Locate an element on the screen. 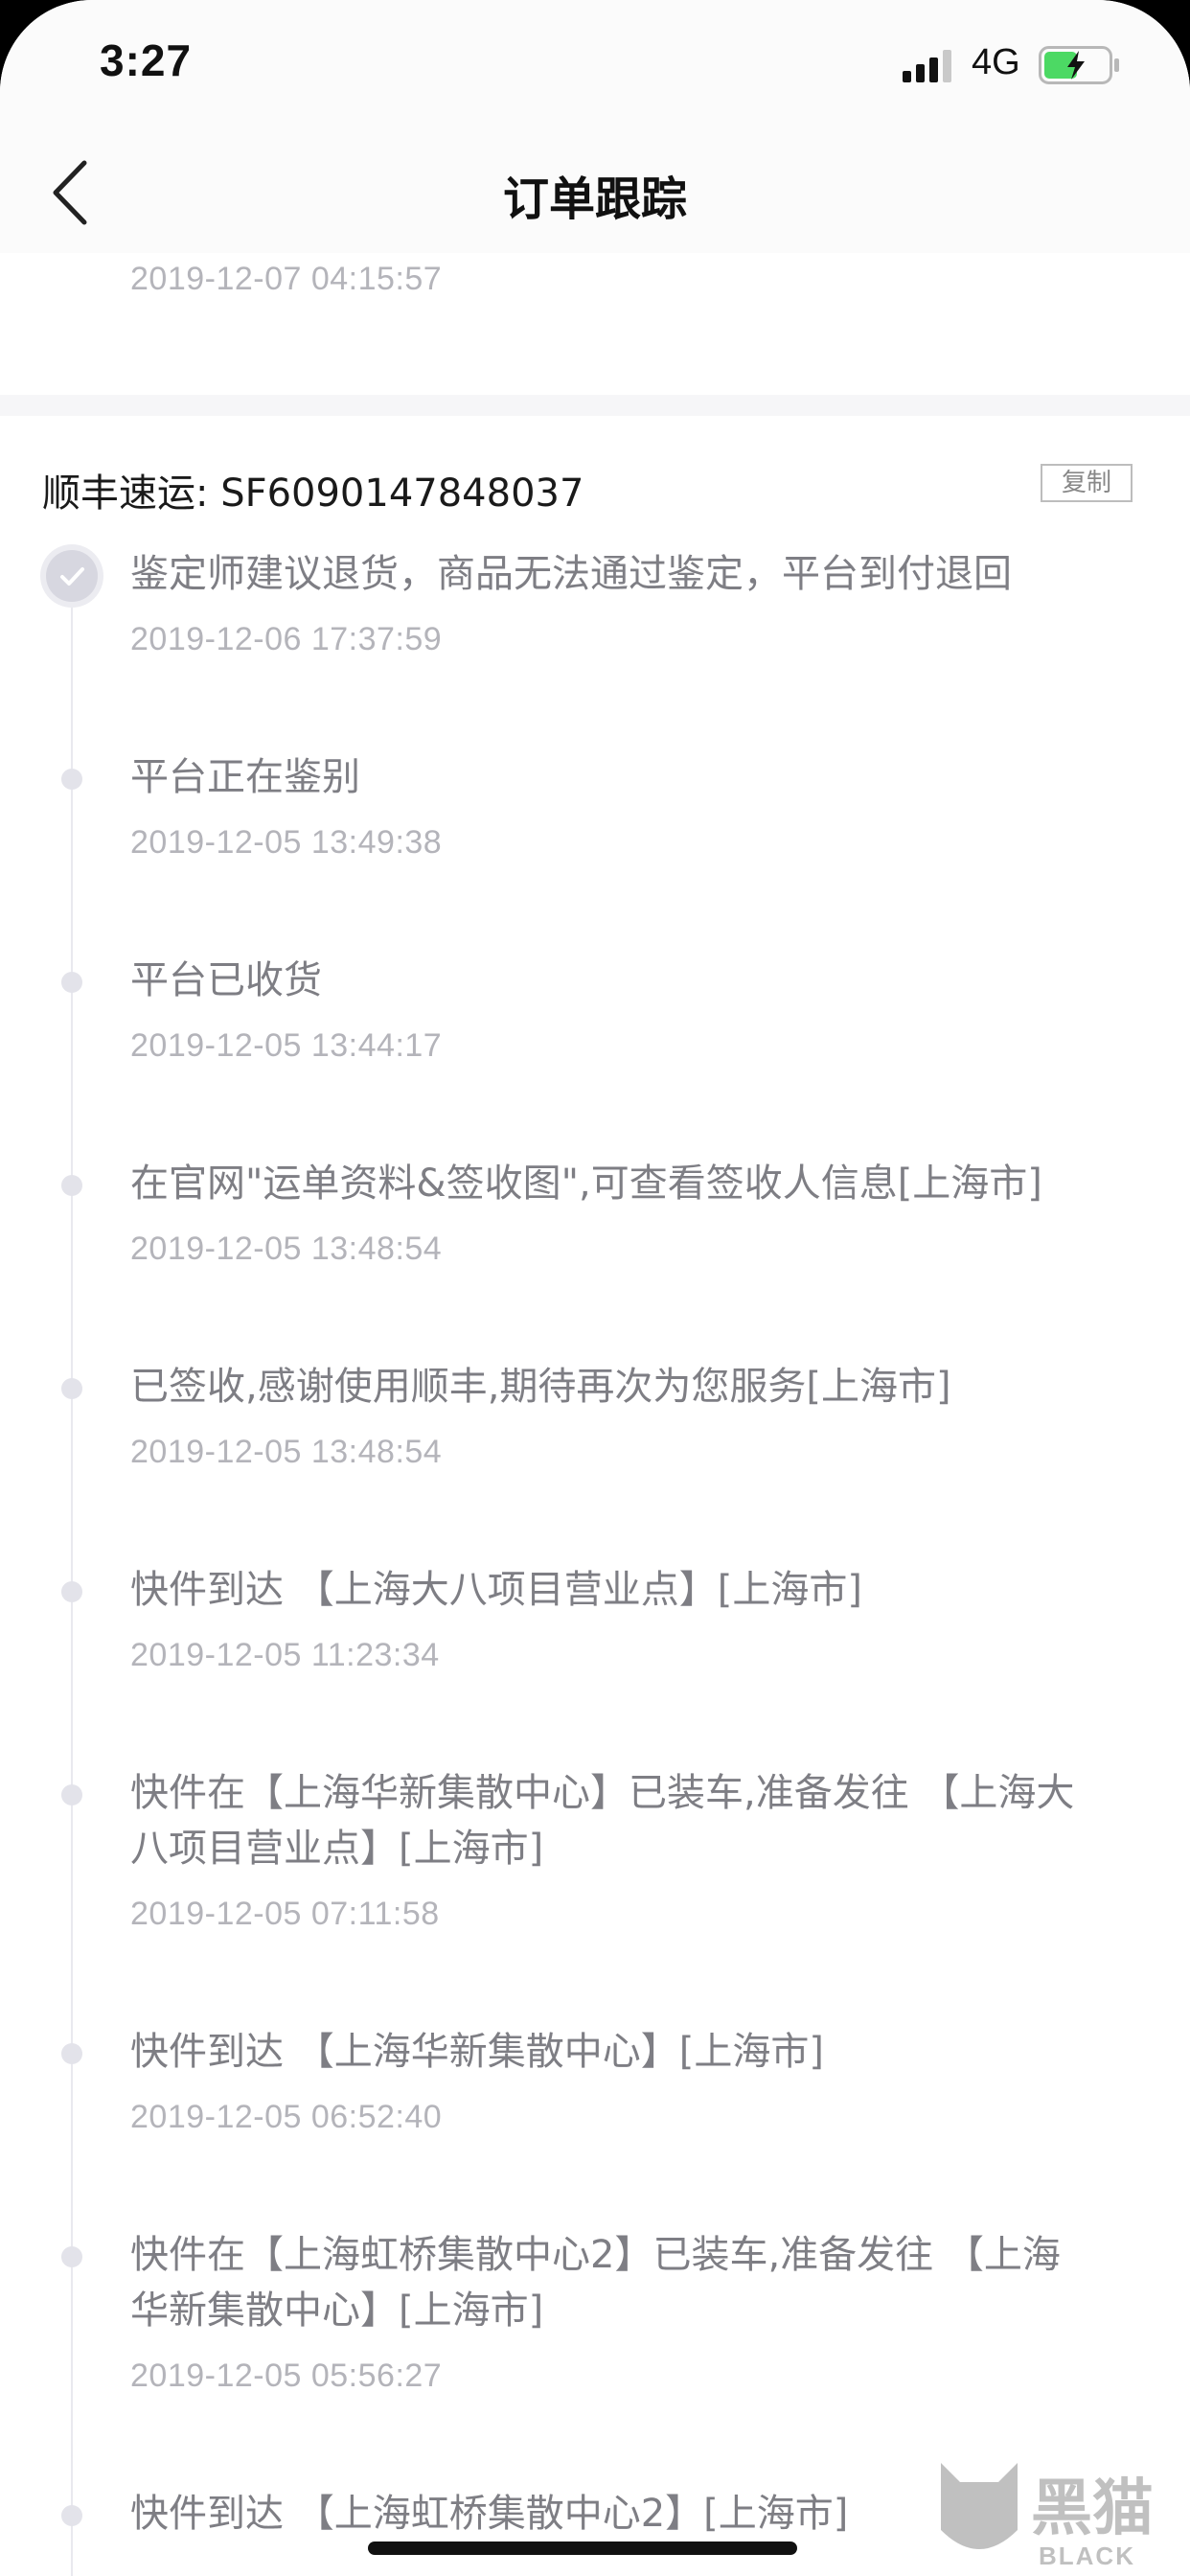 The width and height of the screenshot is (1190, 2576). signal-icon is located at coordinates (927, 66).